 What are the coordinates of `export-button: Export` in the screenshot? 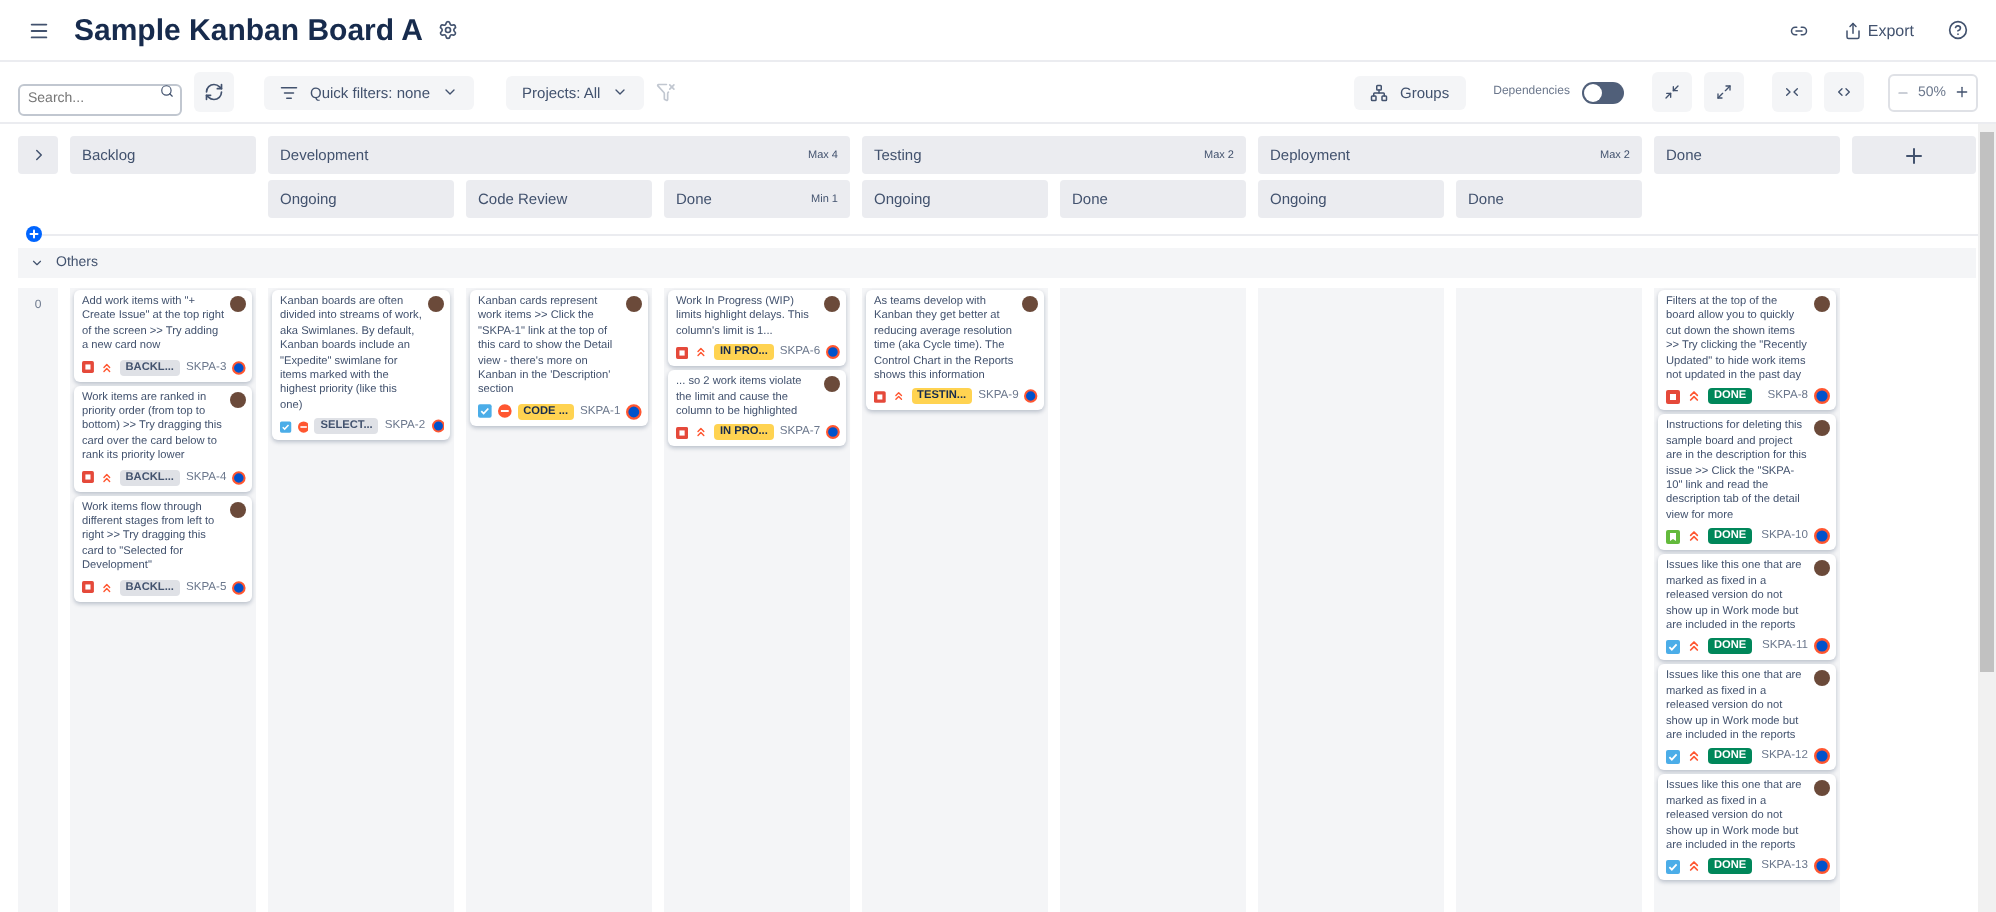 It's located at (1878, 30).